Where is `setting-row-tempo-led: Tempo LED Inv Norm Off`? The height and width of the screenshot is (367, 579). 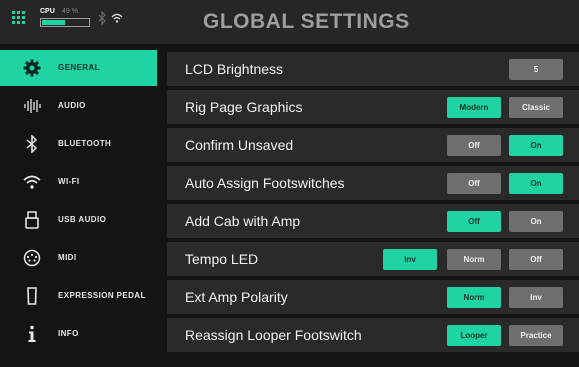 setting-row-tempo-led: Tempo LED Inv Norm Off is located at coordinates (373, 259).